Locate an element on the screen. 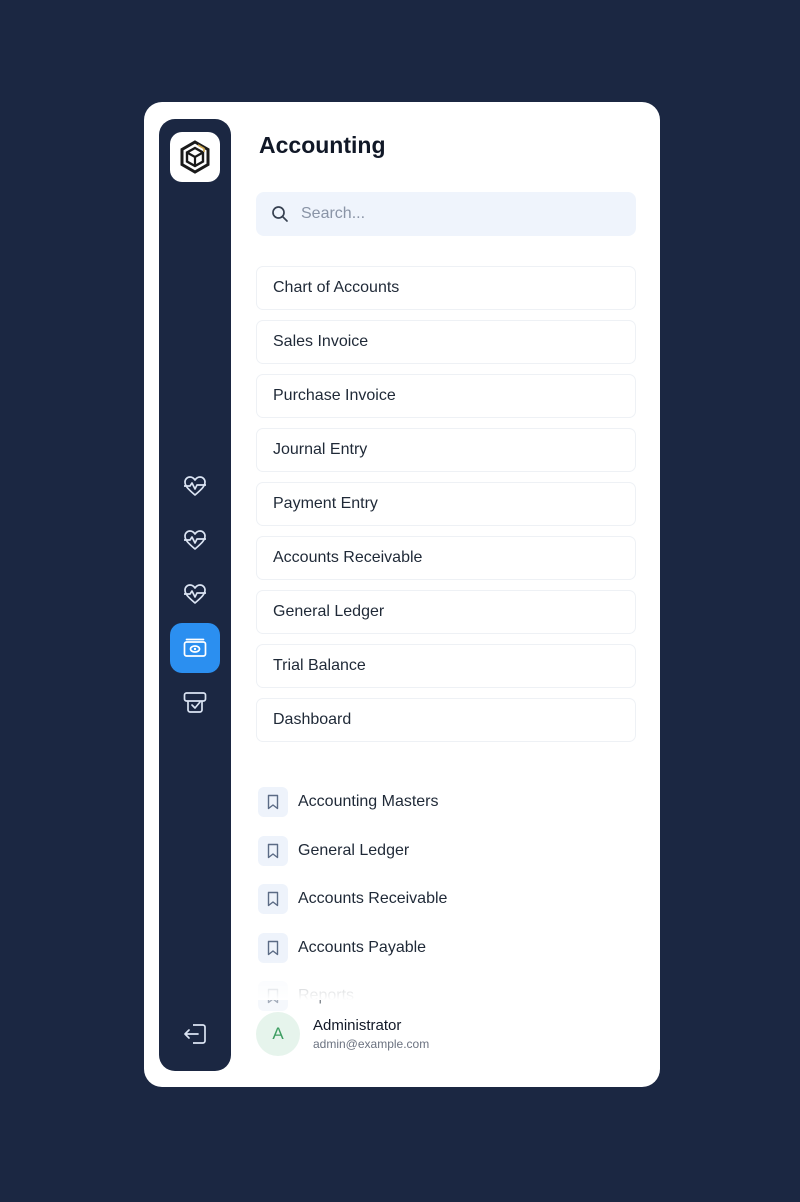 The height and width of the screenshot is (1202, 800). app-logo is located at coordinates (195, 157).